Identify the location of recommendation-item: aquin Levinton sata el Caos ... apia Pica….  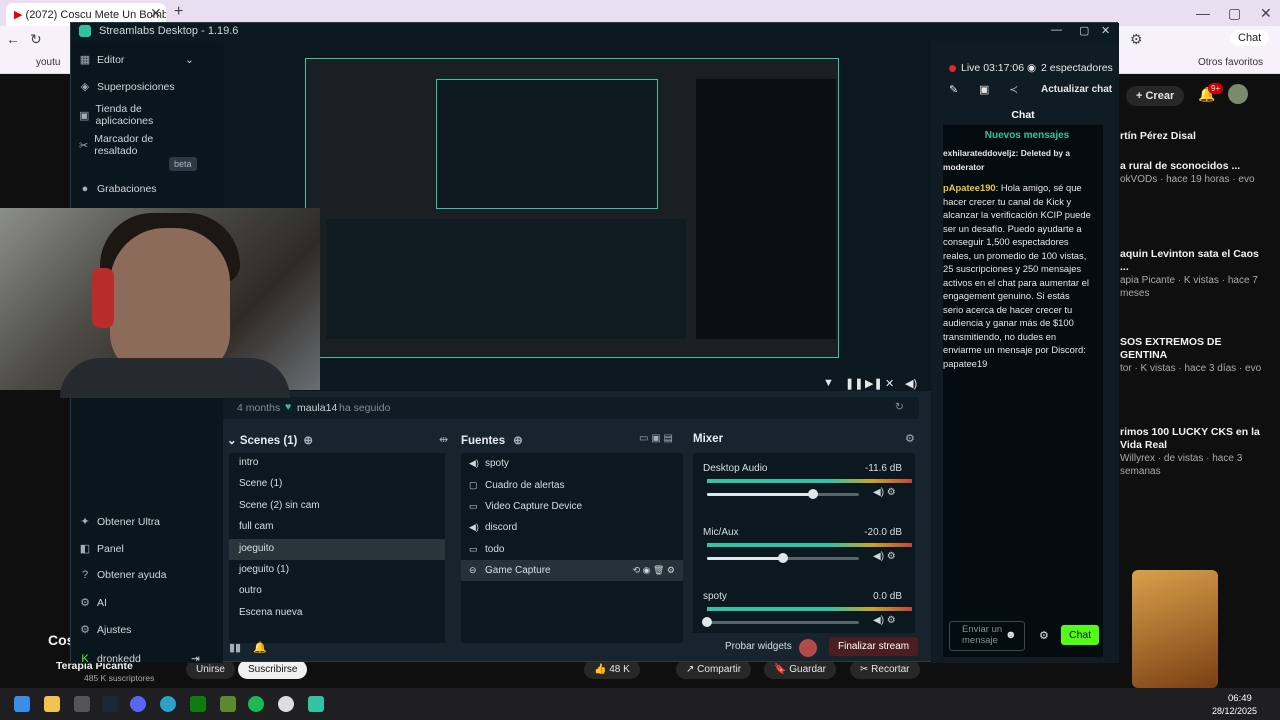
(1195, 274).